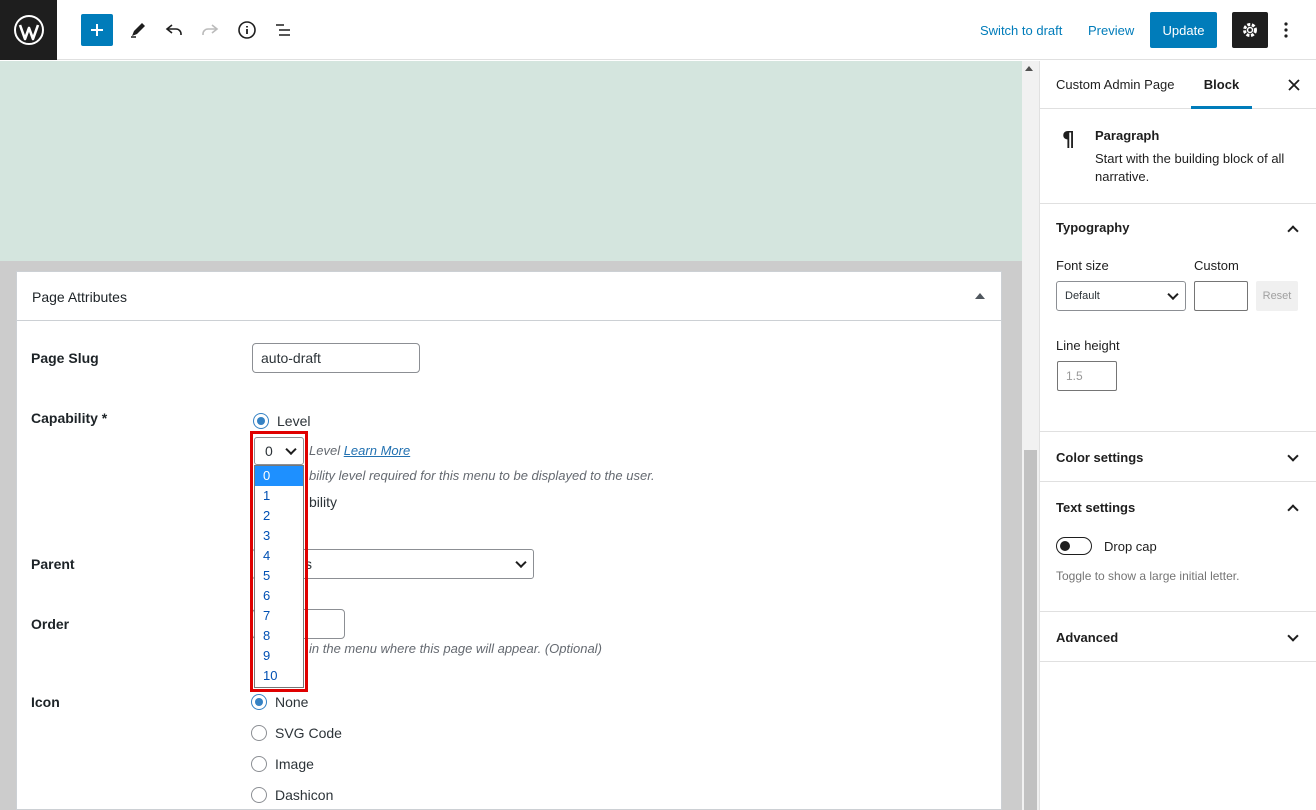 The width and height of the screenshot is (1316, 810). I want to click on custom-size-label: Custom, so click(1216, 265).